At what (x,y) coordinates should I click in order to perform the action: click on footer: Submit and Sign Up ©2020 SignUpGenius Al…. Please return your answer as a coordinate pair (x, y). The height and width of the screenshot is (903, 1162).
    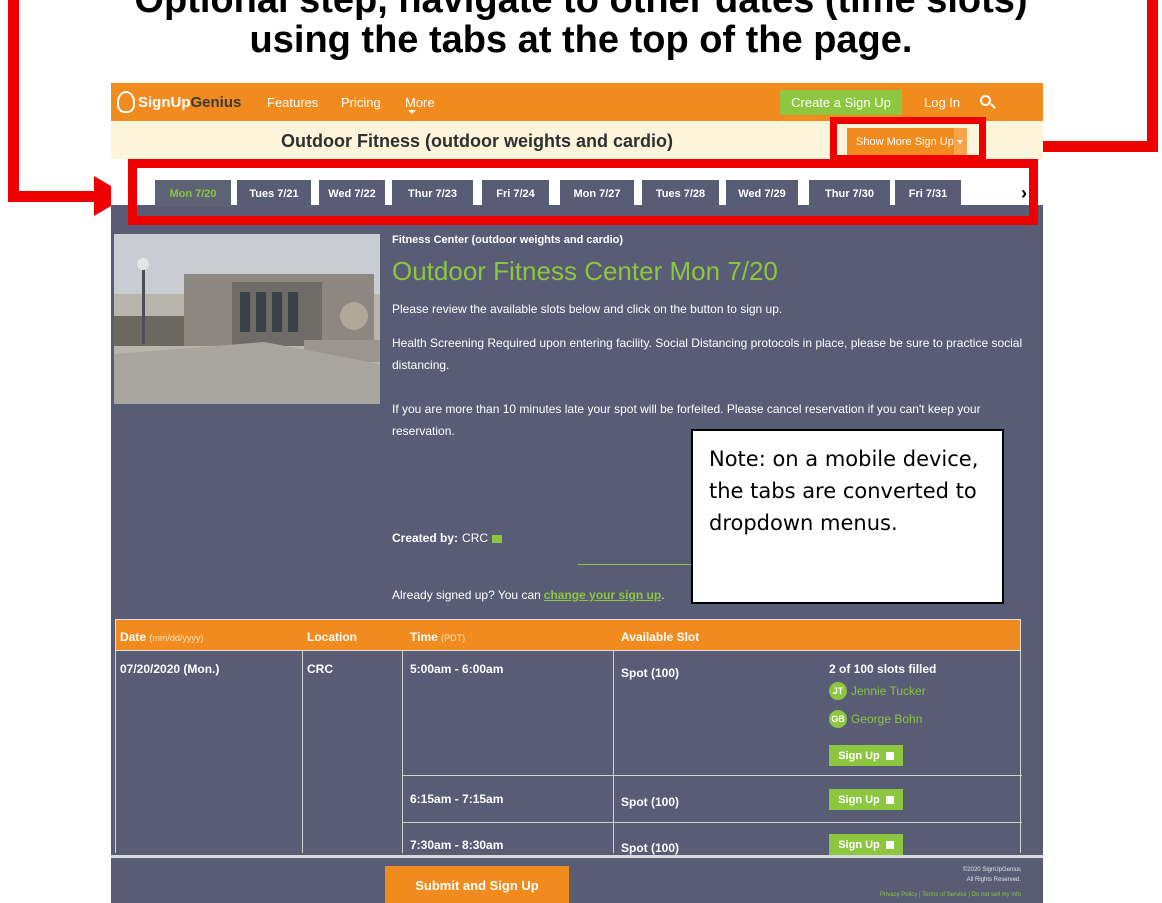
    Looking at the image, I should click on (577, 879).